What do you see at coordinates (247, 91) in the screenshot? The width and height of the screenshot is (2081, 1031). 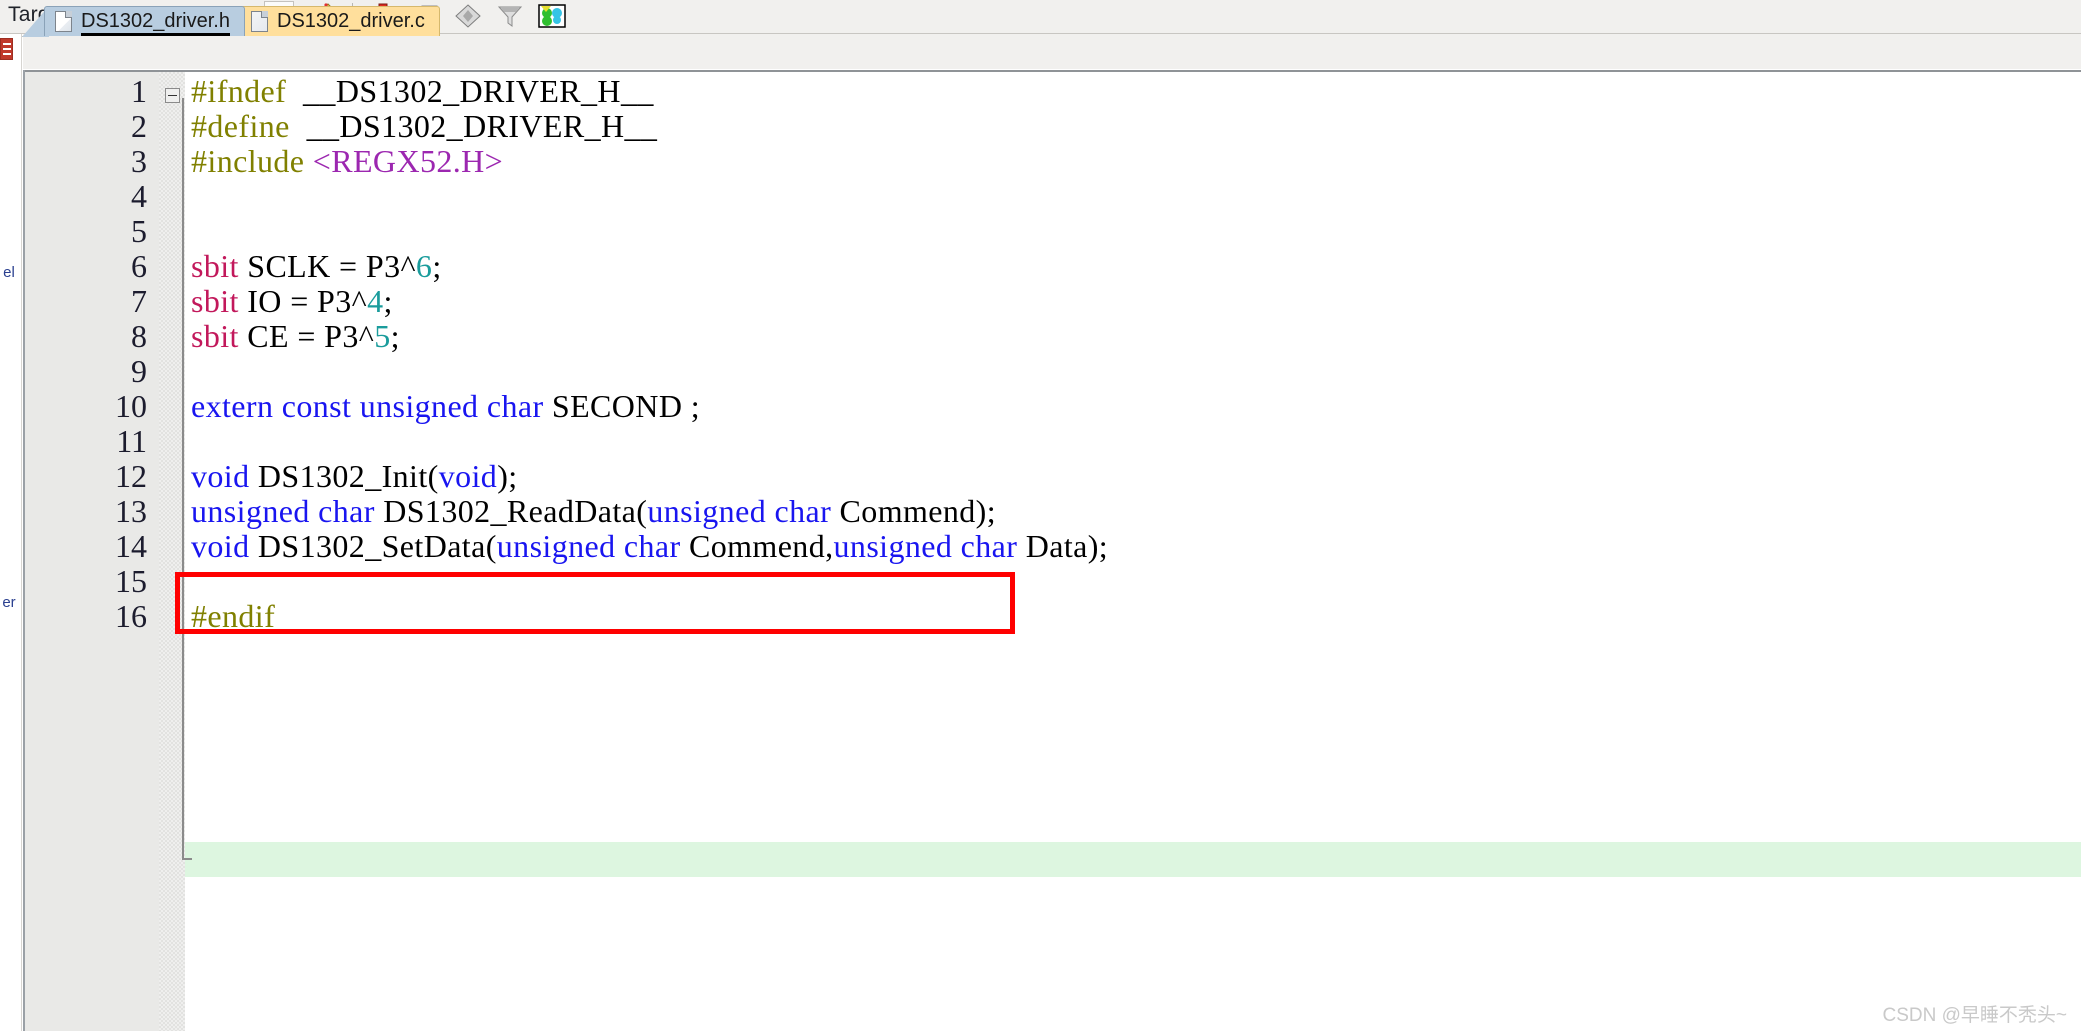 I see `code-token: #ifndef` at bounding box center [247, 91].